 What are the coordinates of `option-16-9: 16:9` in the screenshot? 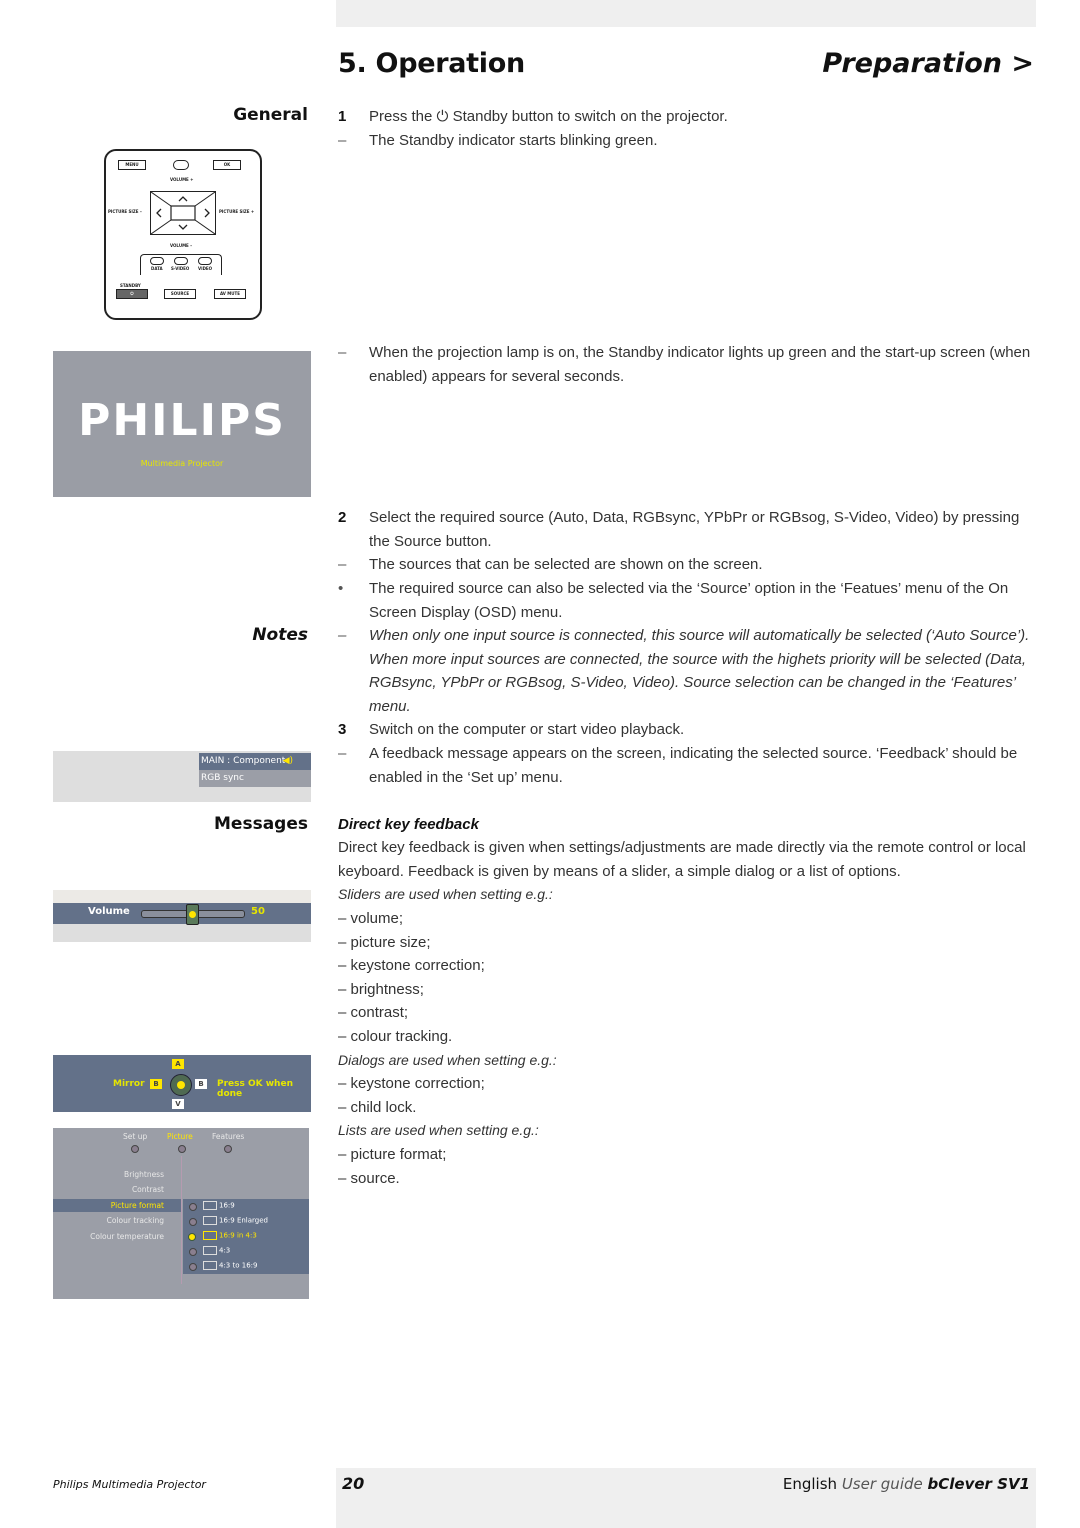 It's located at (219, 1205).